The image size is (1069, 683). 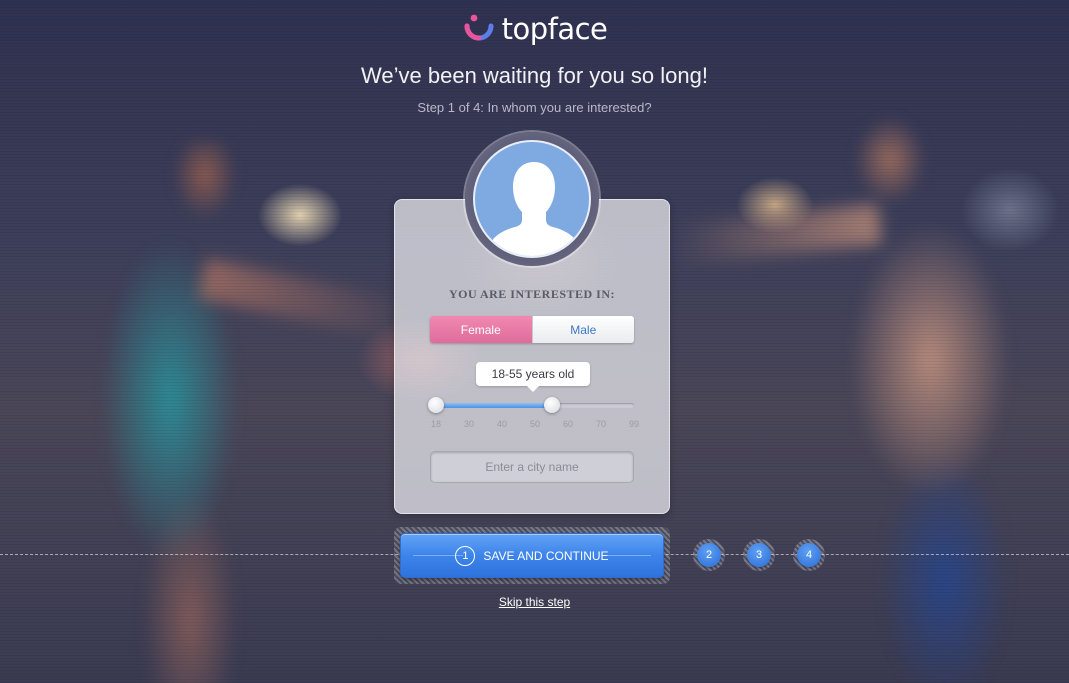 I want to click on user-silhouette-icon, so click(x=534, y=209).